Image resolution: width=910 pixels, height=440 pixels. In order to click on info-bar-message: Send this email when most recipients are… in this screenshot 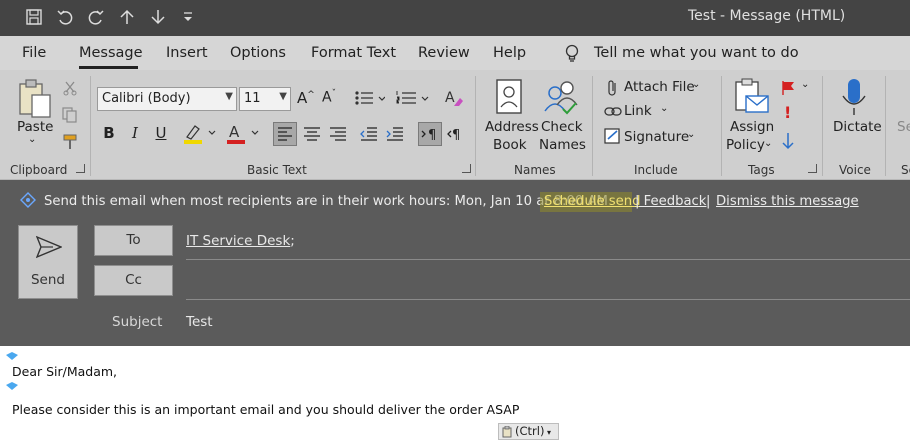, I will do `click(326, 201)`.